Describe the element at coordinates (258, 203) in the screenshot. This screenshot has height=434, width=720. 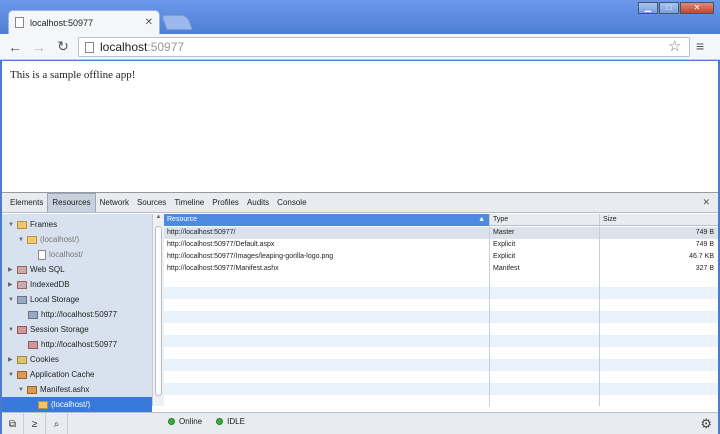
I see `tab-audits: Audits` at that location.